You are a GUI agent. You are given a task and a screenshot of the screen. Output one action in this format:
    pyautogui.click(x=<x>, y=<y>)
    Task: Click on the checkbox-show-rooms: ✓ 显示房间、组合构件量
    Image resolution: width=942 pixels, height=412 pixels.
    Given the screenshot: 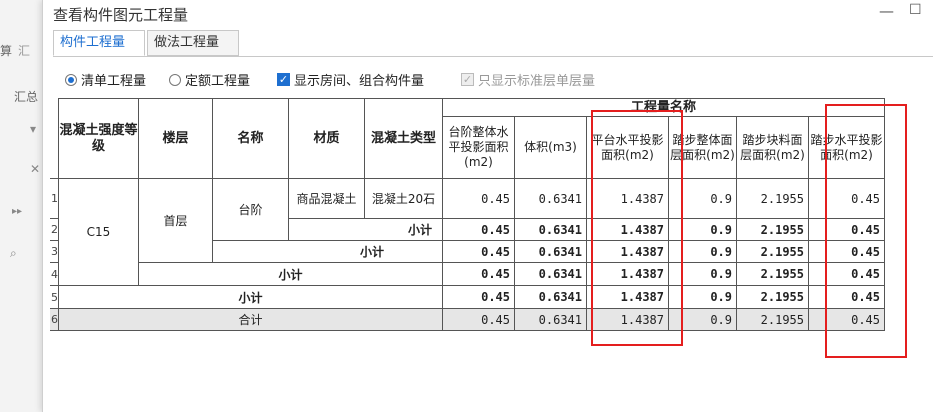 What is the action you would take?
    pyautogui.click(x=350, y=79)
    